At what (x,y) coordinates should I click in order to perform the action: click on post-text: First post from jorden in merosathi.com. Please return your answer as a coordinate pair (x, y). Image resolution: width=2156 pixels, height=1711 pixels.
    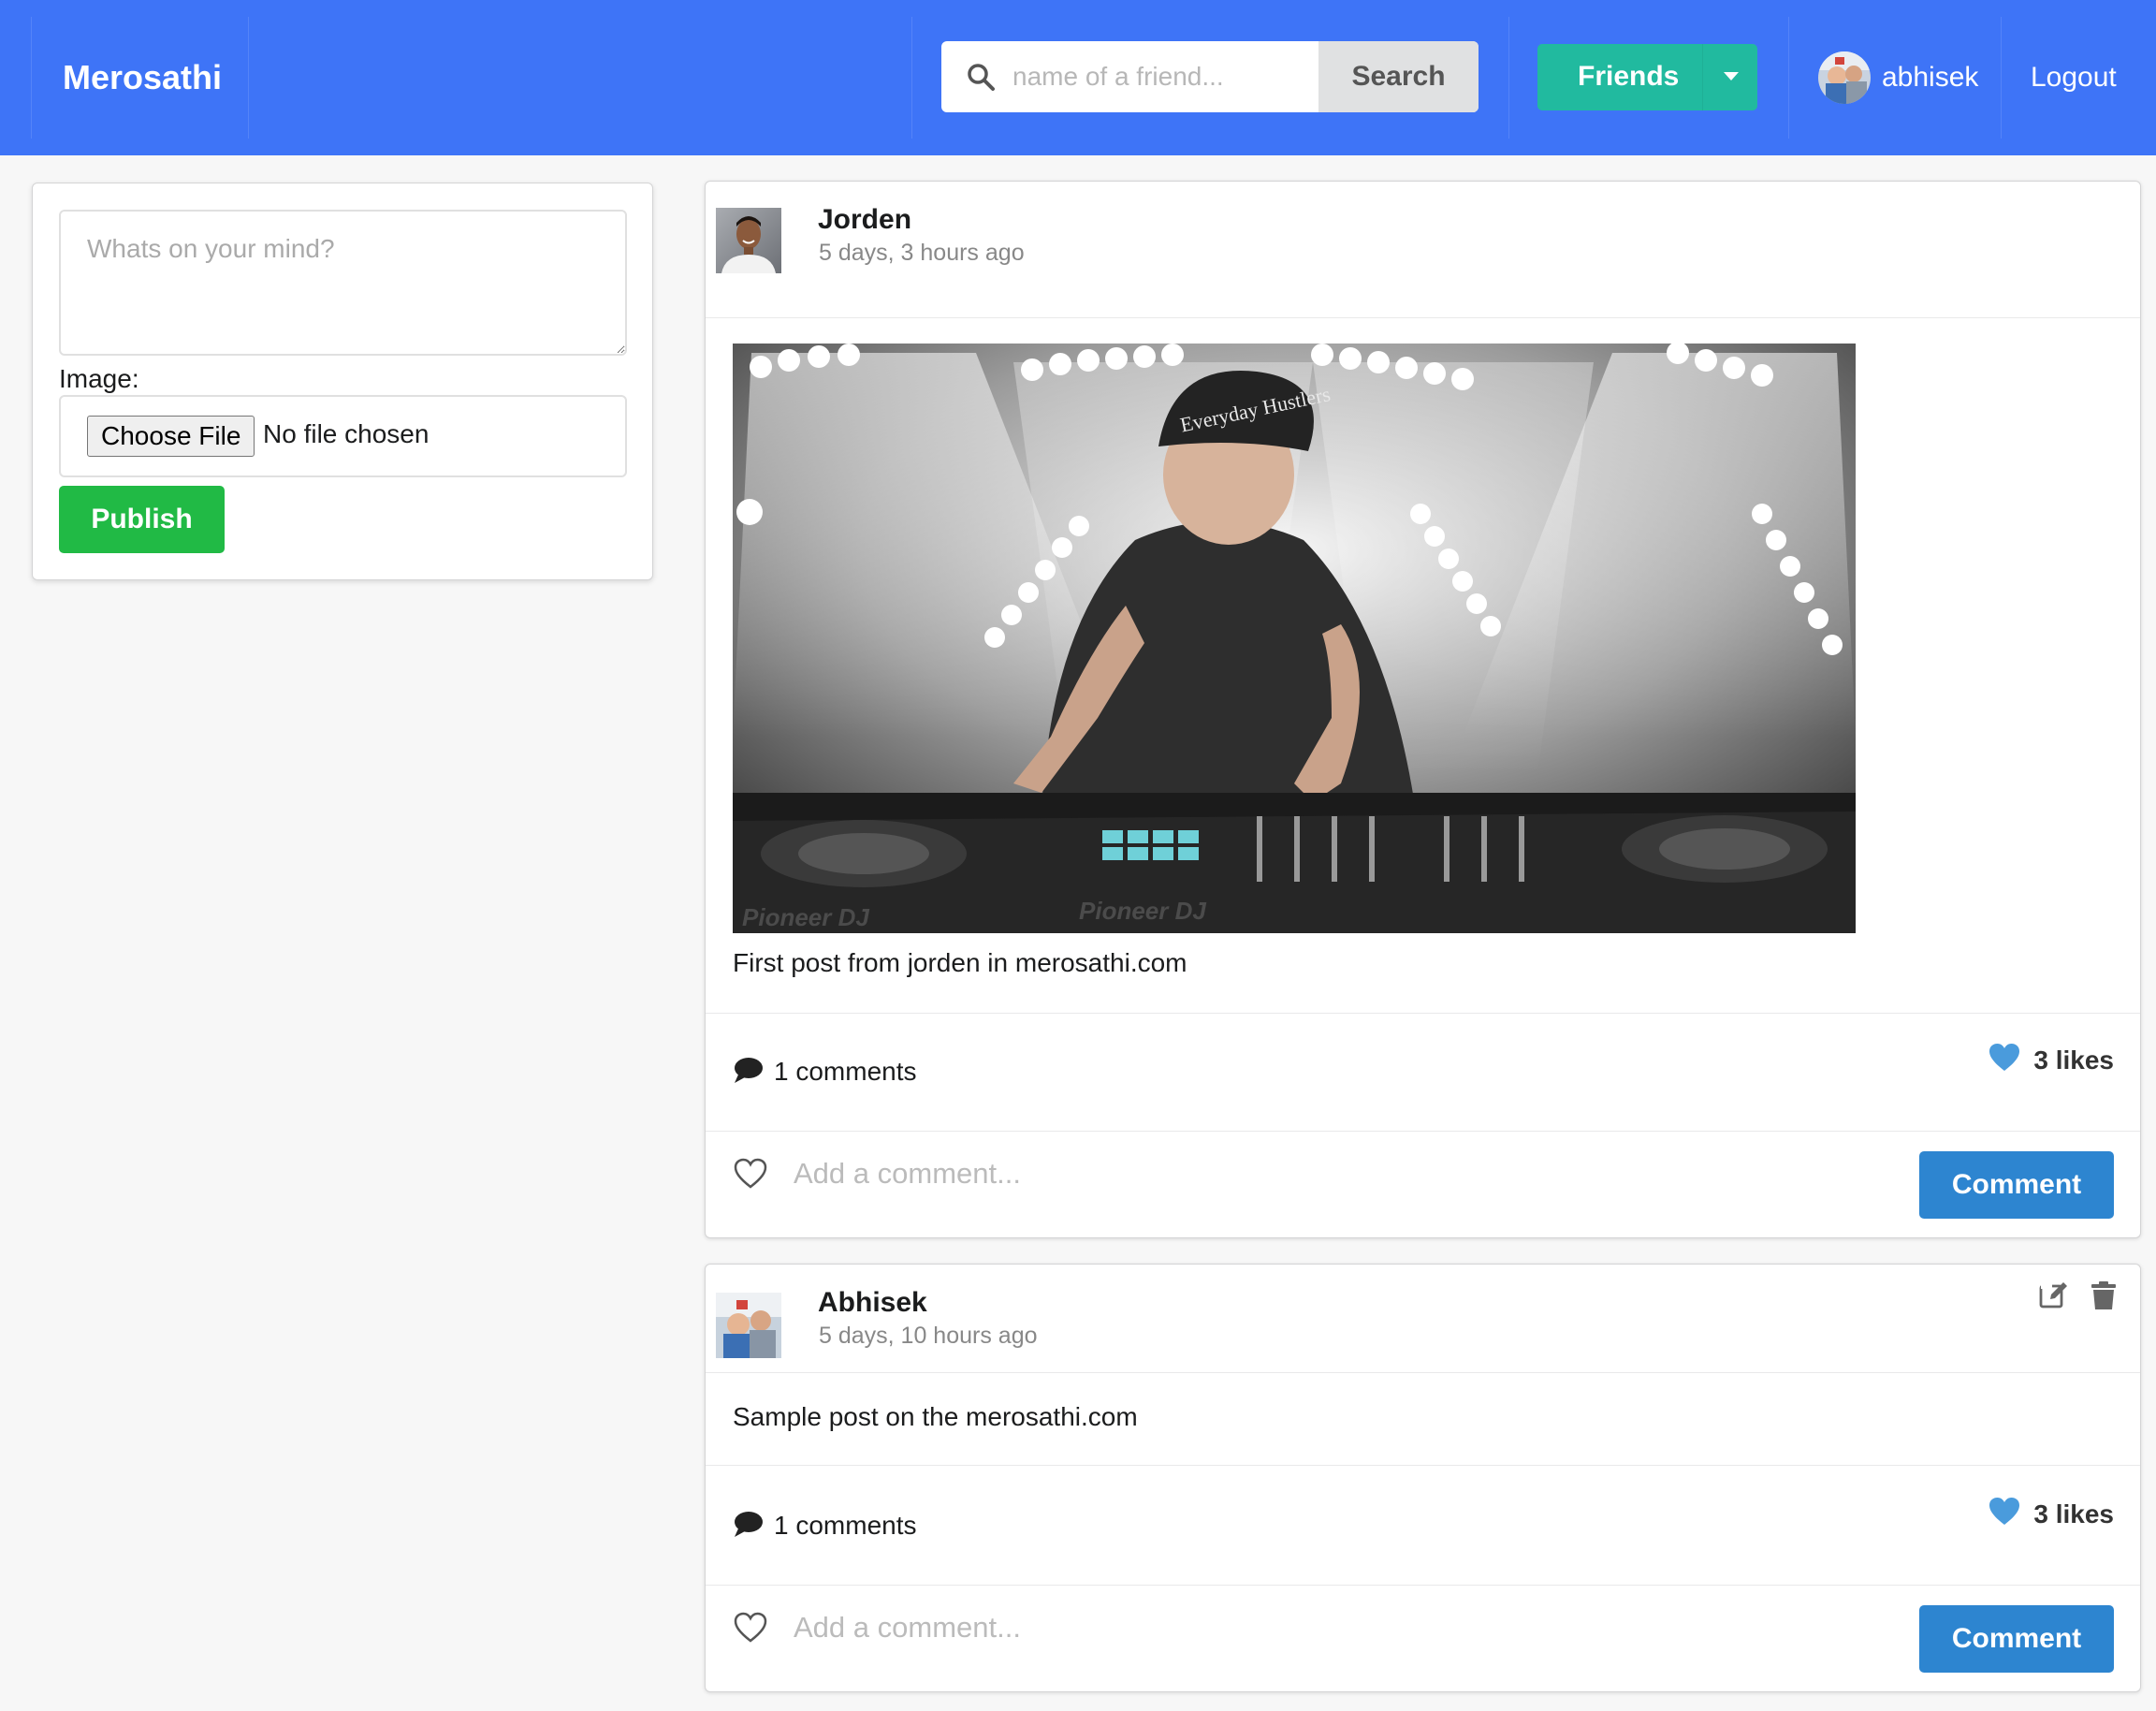
    Looking at the image, I should click on (960, 962).